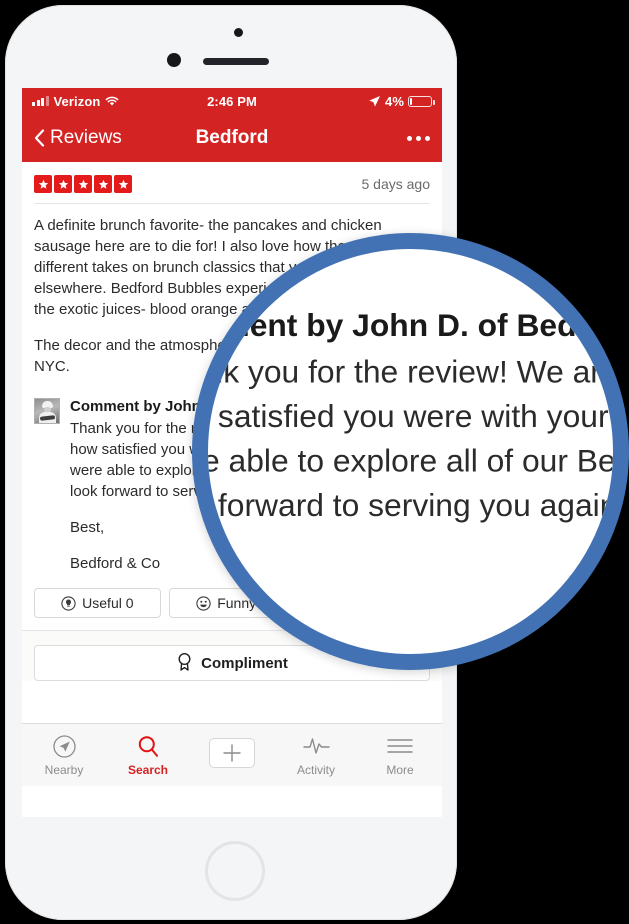 This screenshot has width=629, height=924. What do you see at coordinates (68, 603) in the screenshot?
I see `lightbulb-icon` at bounding box center [68, 603].